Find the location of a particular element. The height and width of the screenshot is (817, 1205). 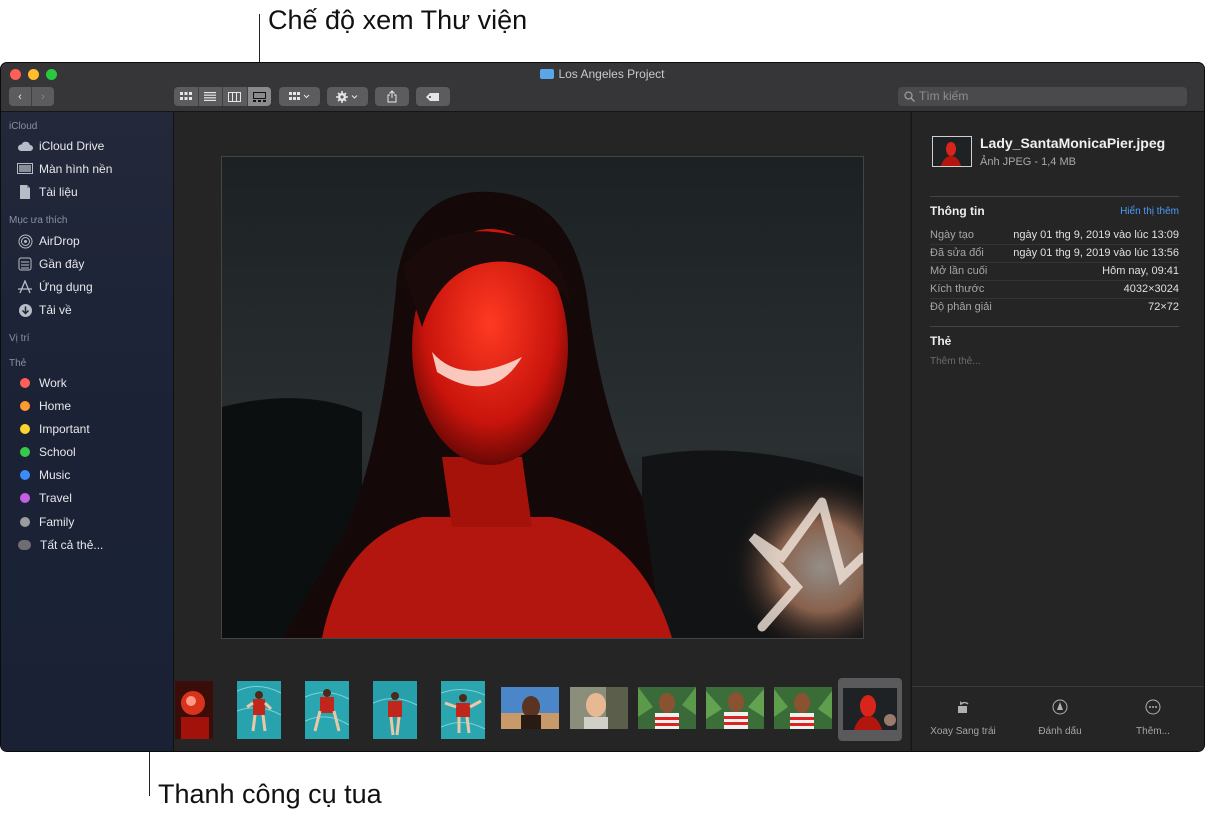

info-row-last-opened: Mở lần cuối Hôm nay, 09:41 is located at coordinates (1054, 272).